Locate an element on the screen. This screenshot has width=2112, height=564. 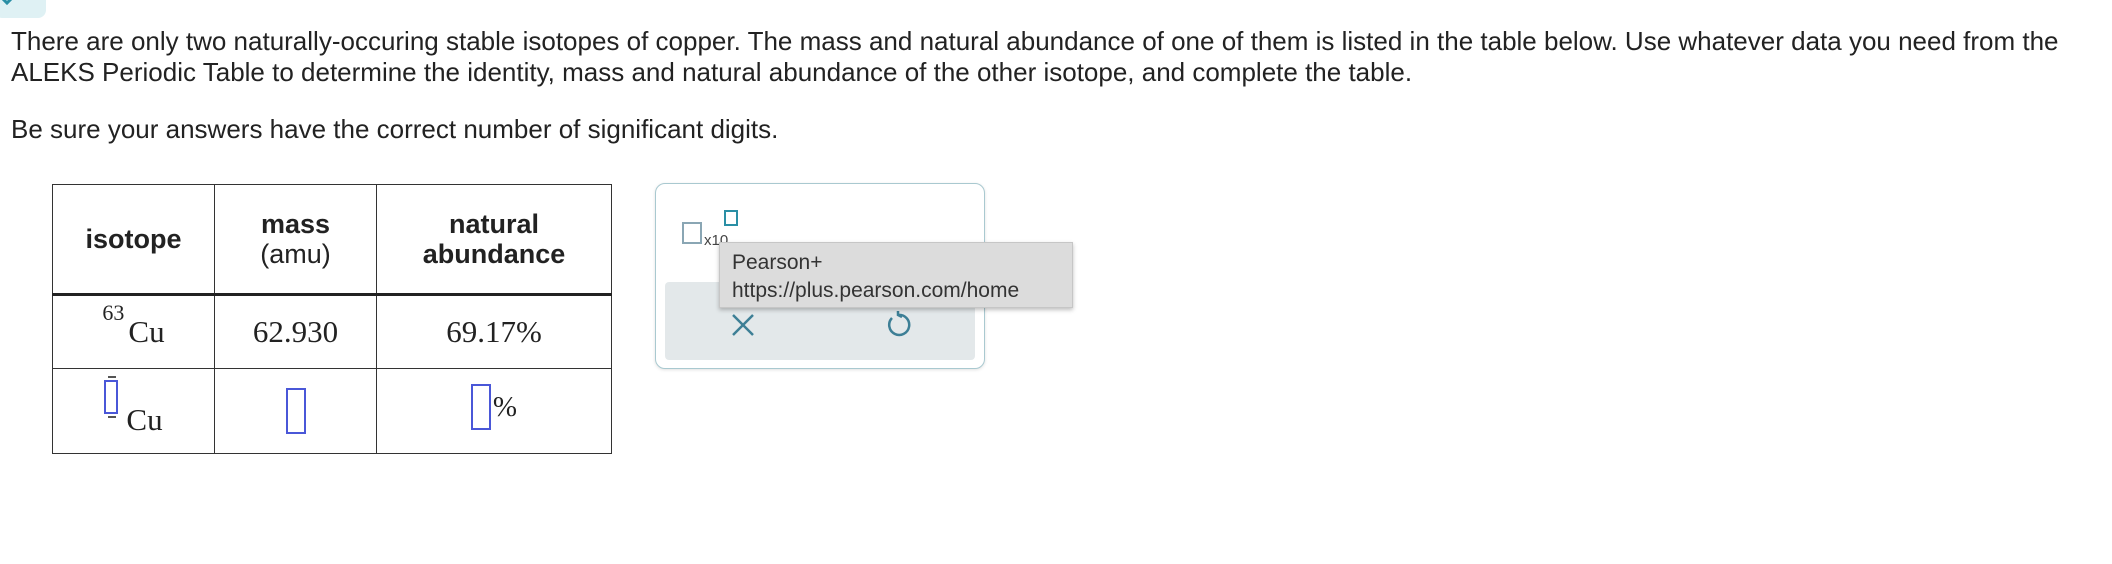
table-row: 63 Cu 62.930 69.17% is located at coordinates (332, 331).